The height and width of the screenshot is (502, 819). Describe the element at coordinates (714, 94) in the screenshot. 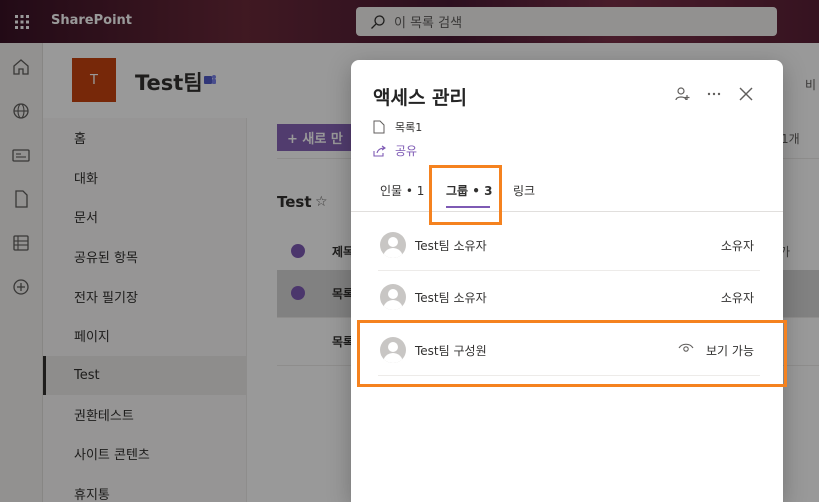

I see `more-icon` at that location.